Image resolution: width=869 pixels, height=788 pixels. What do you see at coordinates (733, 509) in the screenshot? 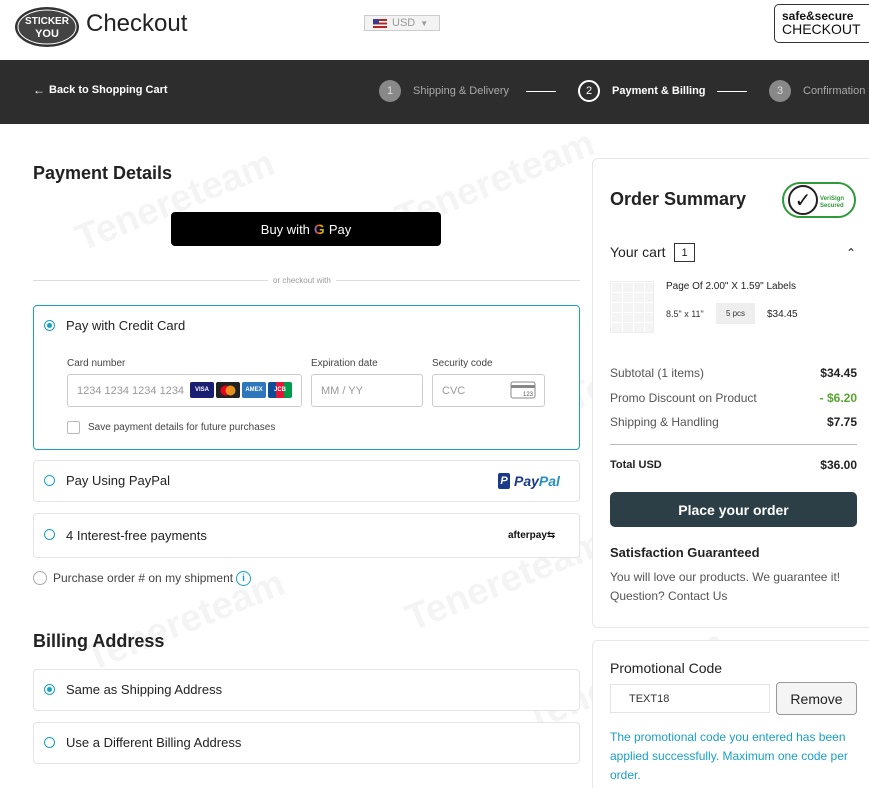
I see `place-order-button: Place your order` at bounding box center [733, 509].